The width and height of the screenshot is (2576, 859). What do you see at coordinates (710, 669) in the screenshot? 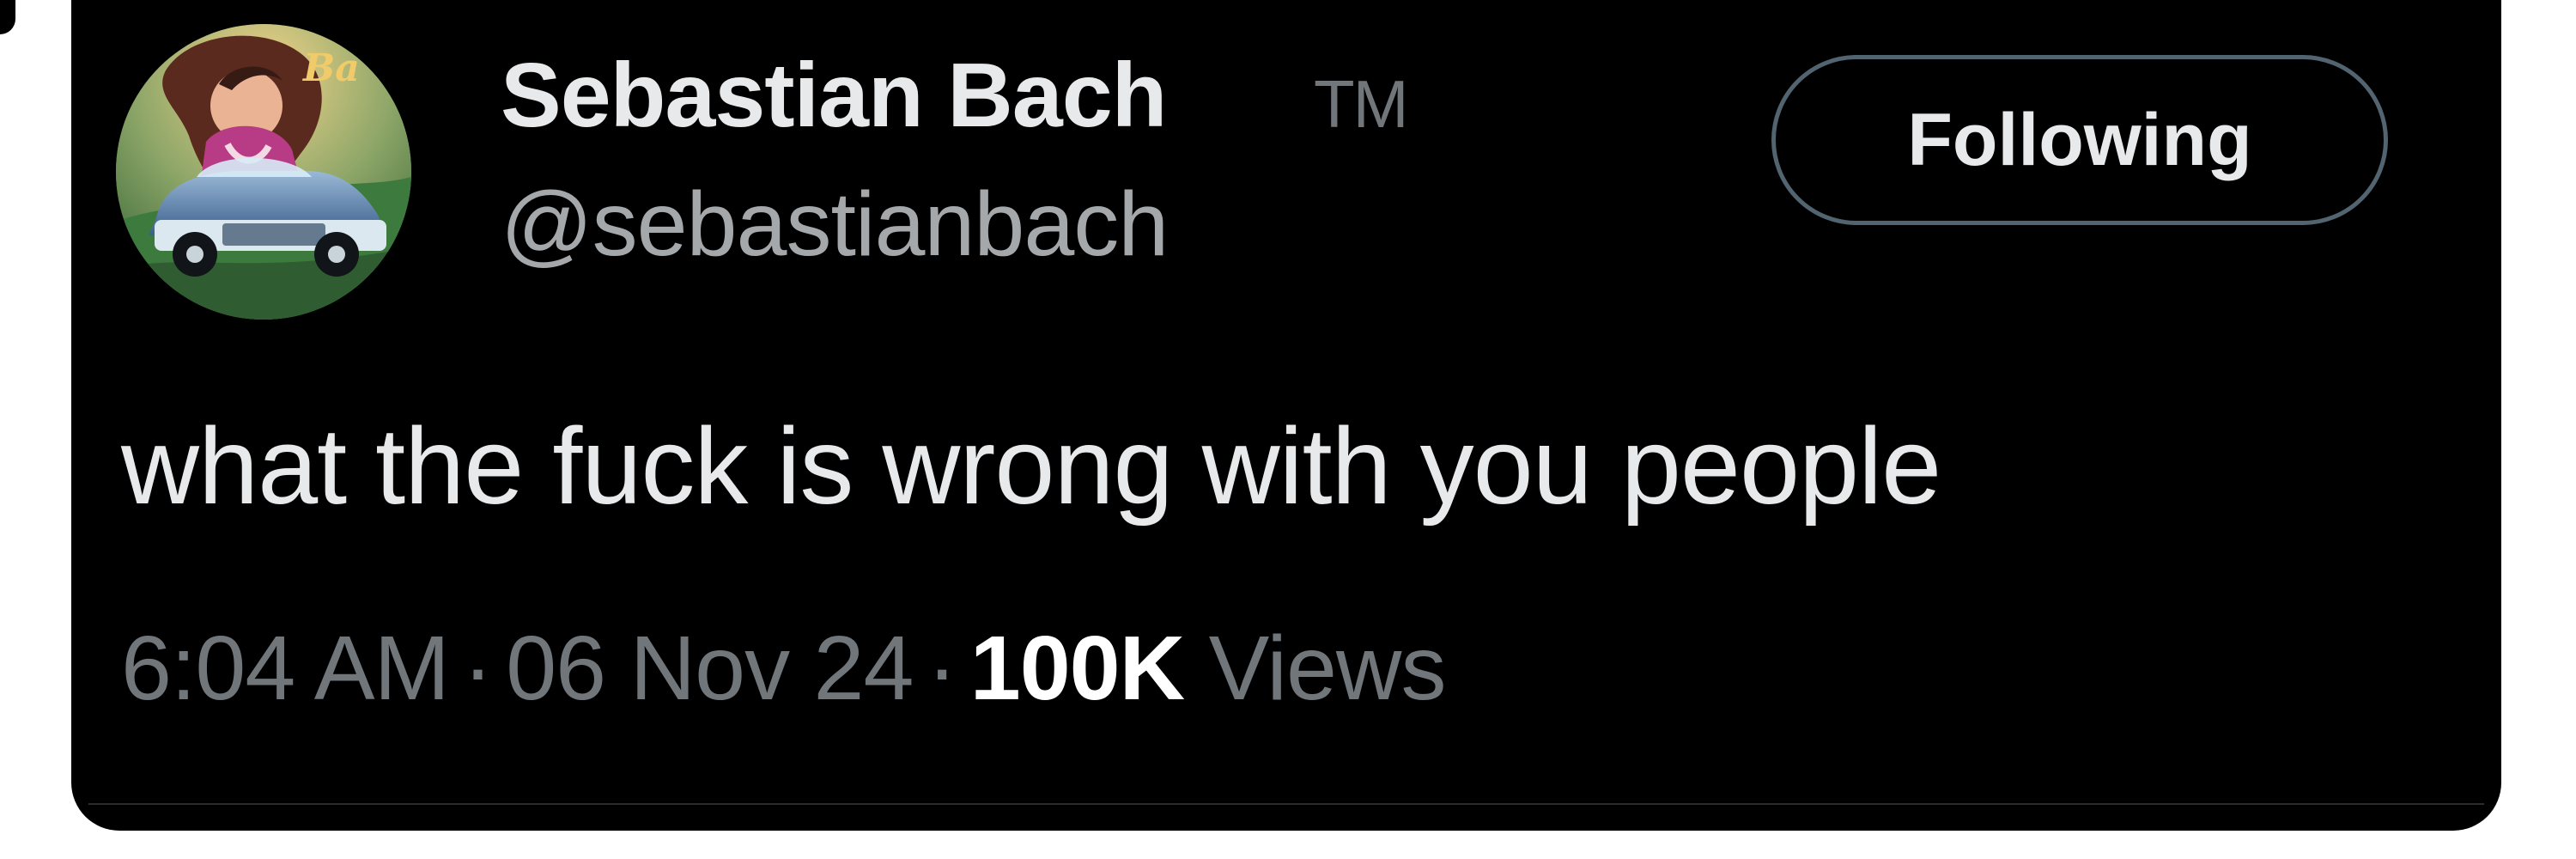
I see `tweet-date: 06 Nov 24` at bounding box center [710, 669].